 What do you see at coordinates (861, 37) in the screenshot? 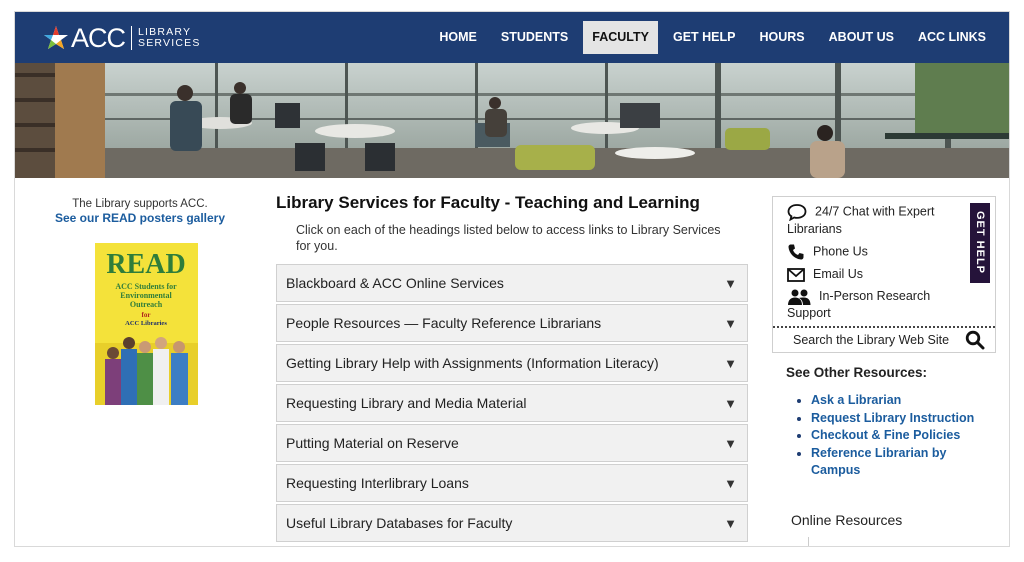
I see `nav-about-us: ABOUT US` at bounding box center [861, 37].